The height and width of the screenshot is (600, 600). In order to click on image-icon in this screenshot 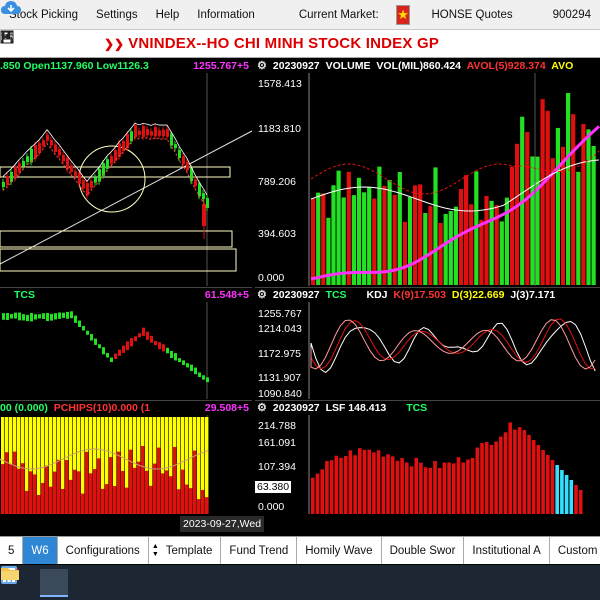, I will do `click(40, 41)`.